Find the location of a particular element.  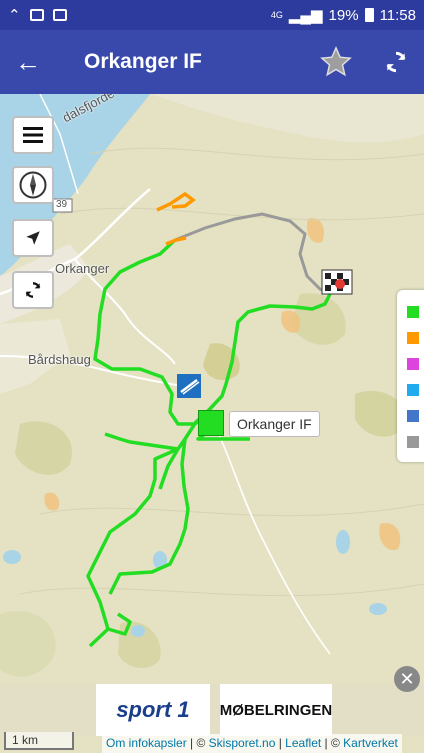

network-type: 4G is located at coordinates (276, 14).